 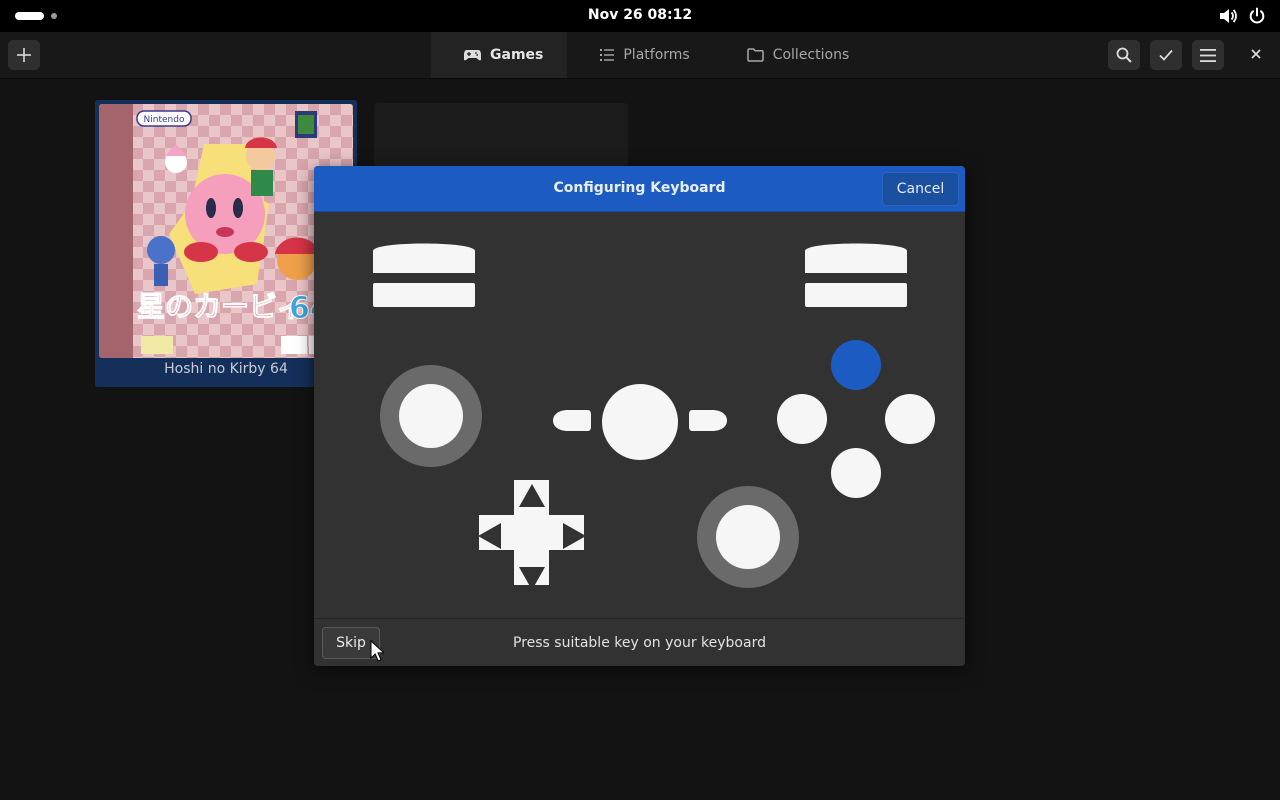 What do you see at coordinates (164, 120) in the screenshot?
I see `cover-publisher-logo: Nintendo` at bounding box center [164, 120].